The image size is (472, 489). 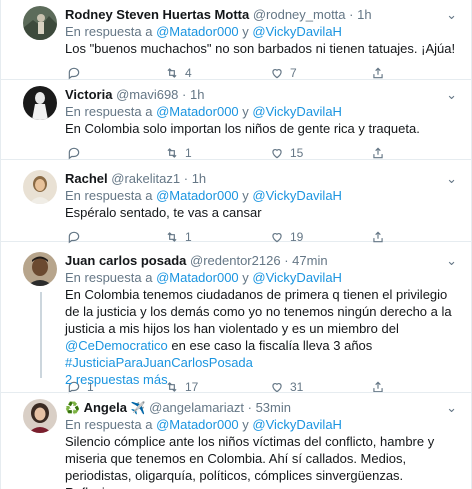 What do you see at coordinates (283, 73) in the screenshot?
I see `like-button: 7` at bounding box center [283, 73].